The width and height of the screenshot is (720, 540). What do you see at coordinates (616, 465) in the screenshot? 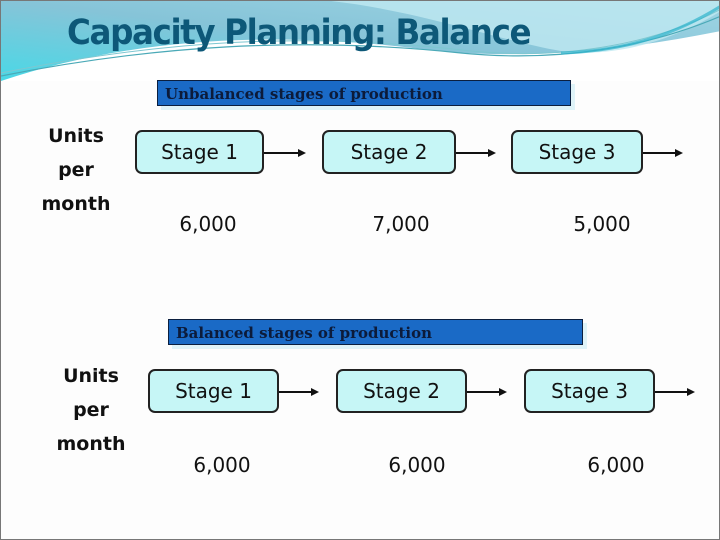
I see `balanced-stage-3-value: 6,000` at bounding box center [616, 465].